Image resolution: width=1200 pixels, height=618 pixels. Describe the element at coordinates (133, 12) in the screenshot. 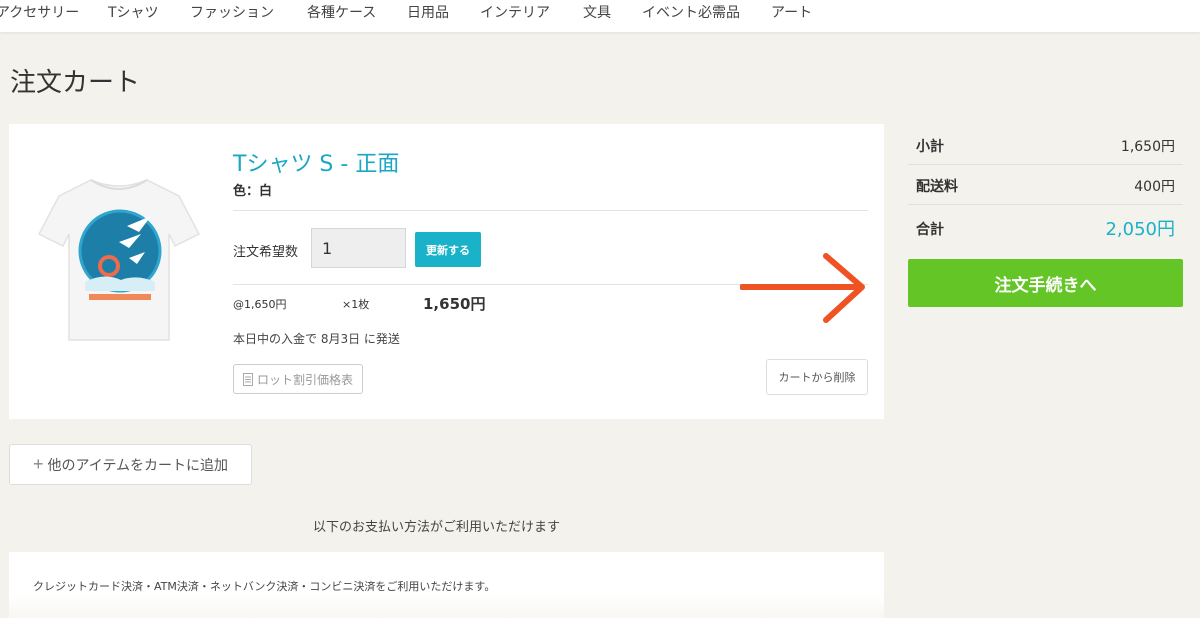

I see `nav-item-tshirts: Tシャツ` at that location.